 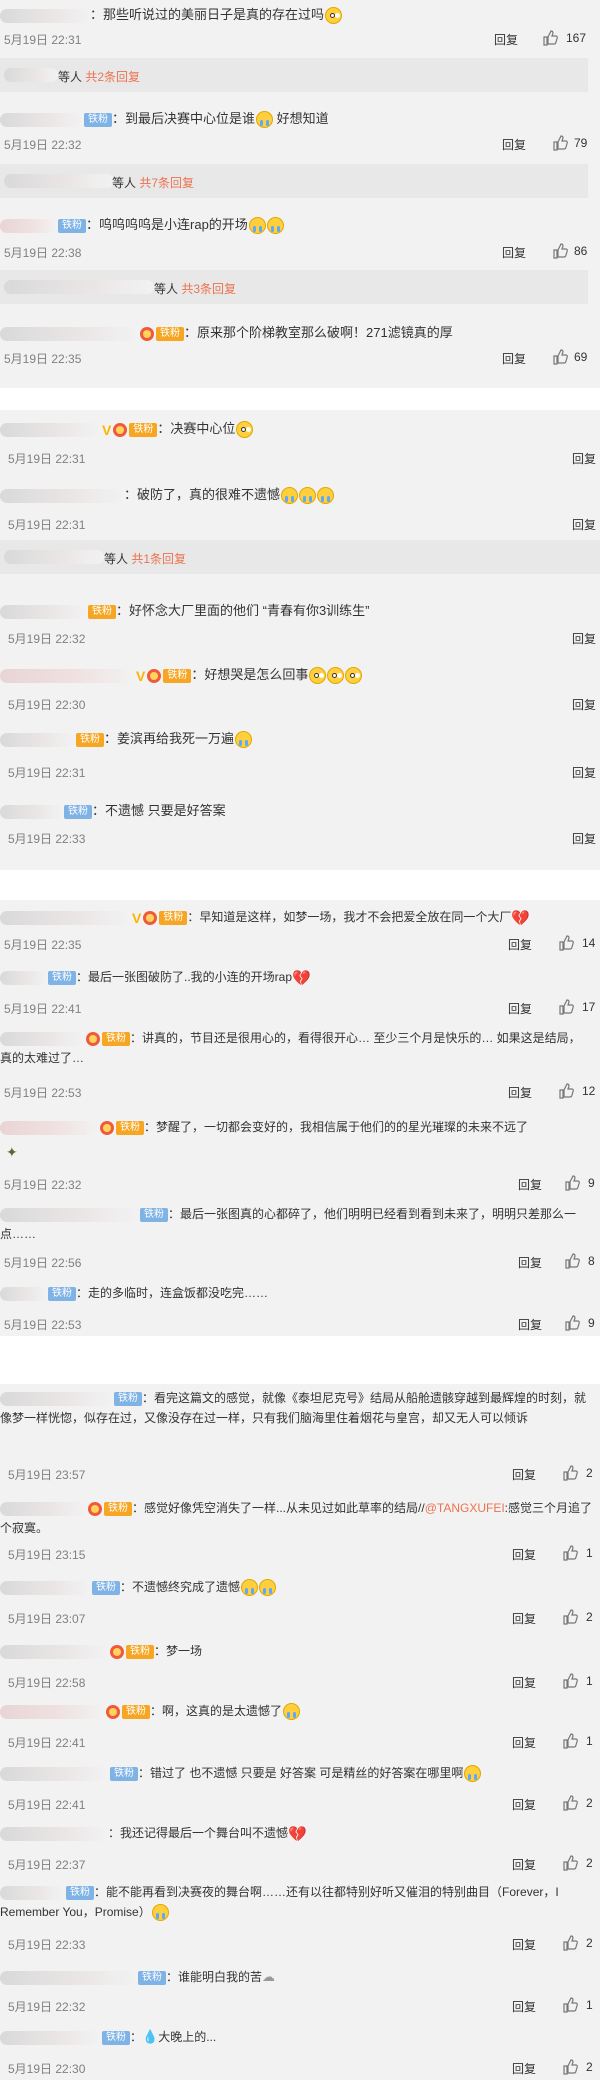 What do you see at coordinates (203, 428) in the screenshot?
I see `comment-text: 决赛中心位` at bounding box center [203, 428].